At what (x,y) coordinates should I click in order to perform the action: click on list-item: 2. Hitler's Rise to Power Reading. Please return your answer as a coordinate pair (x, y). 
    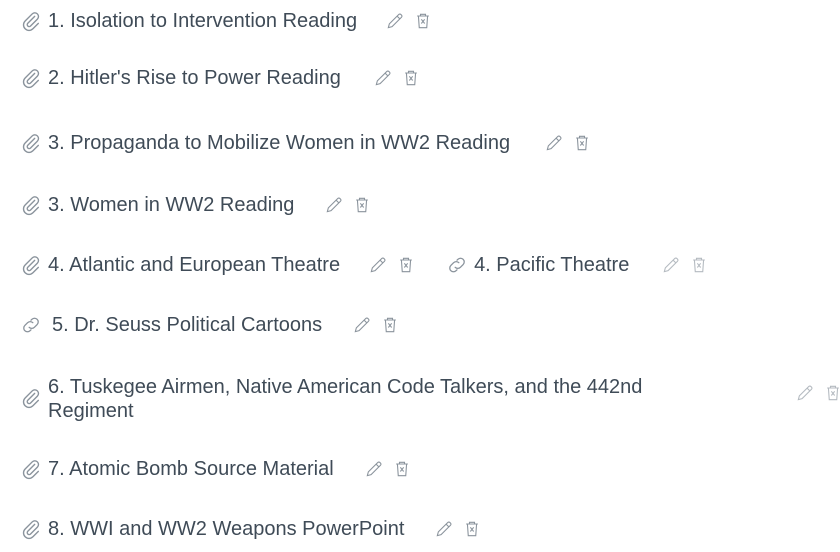
    Looking at the image, I should click on (224, 78).